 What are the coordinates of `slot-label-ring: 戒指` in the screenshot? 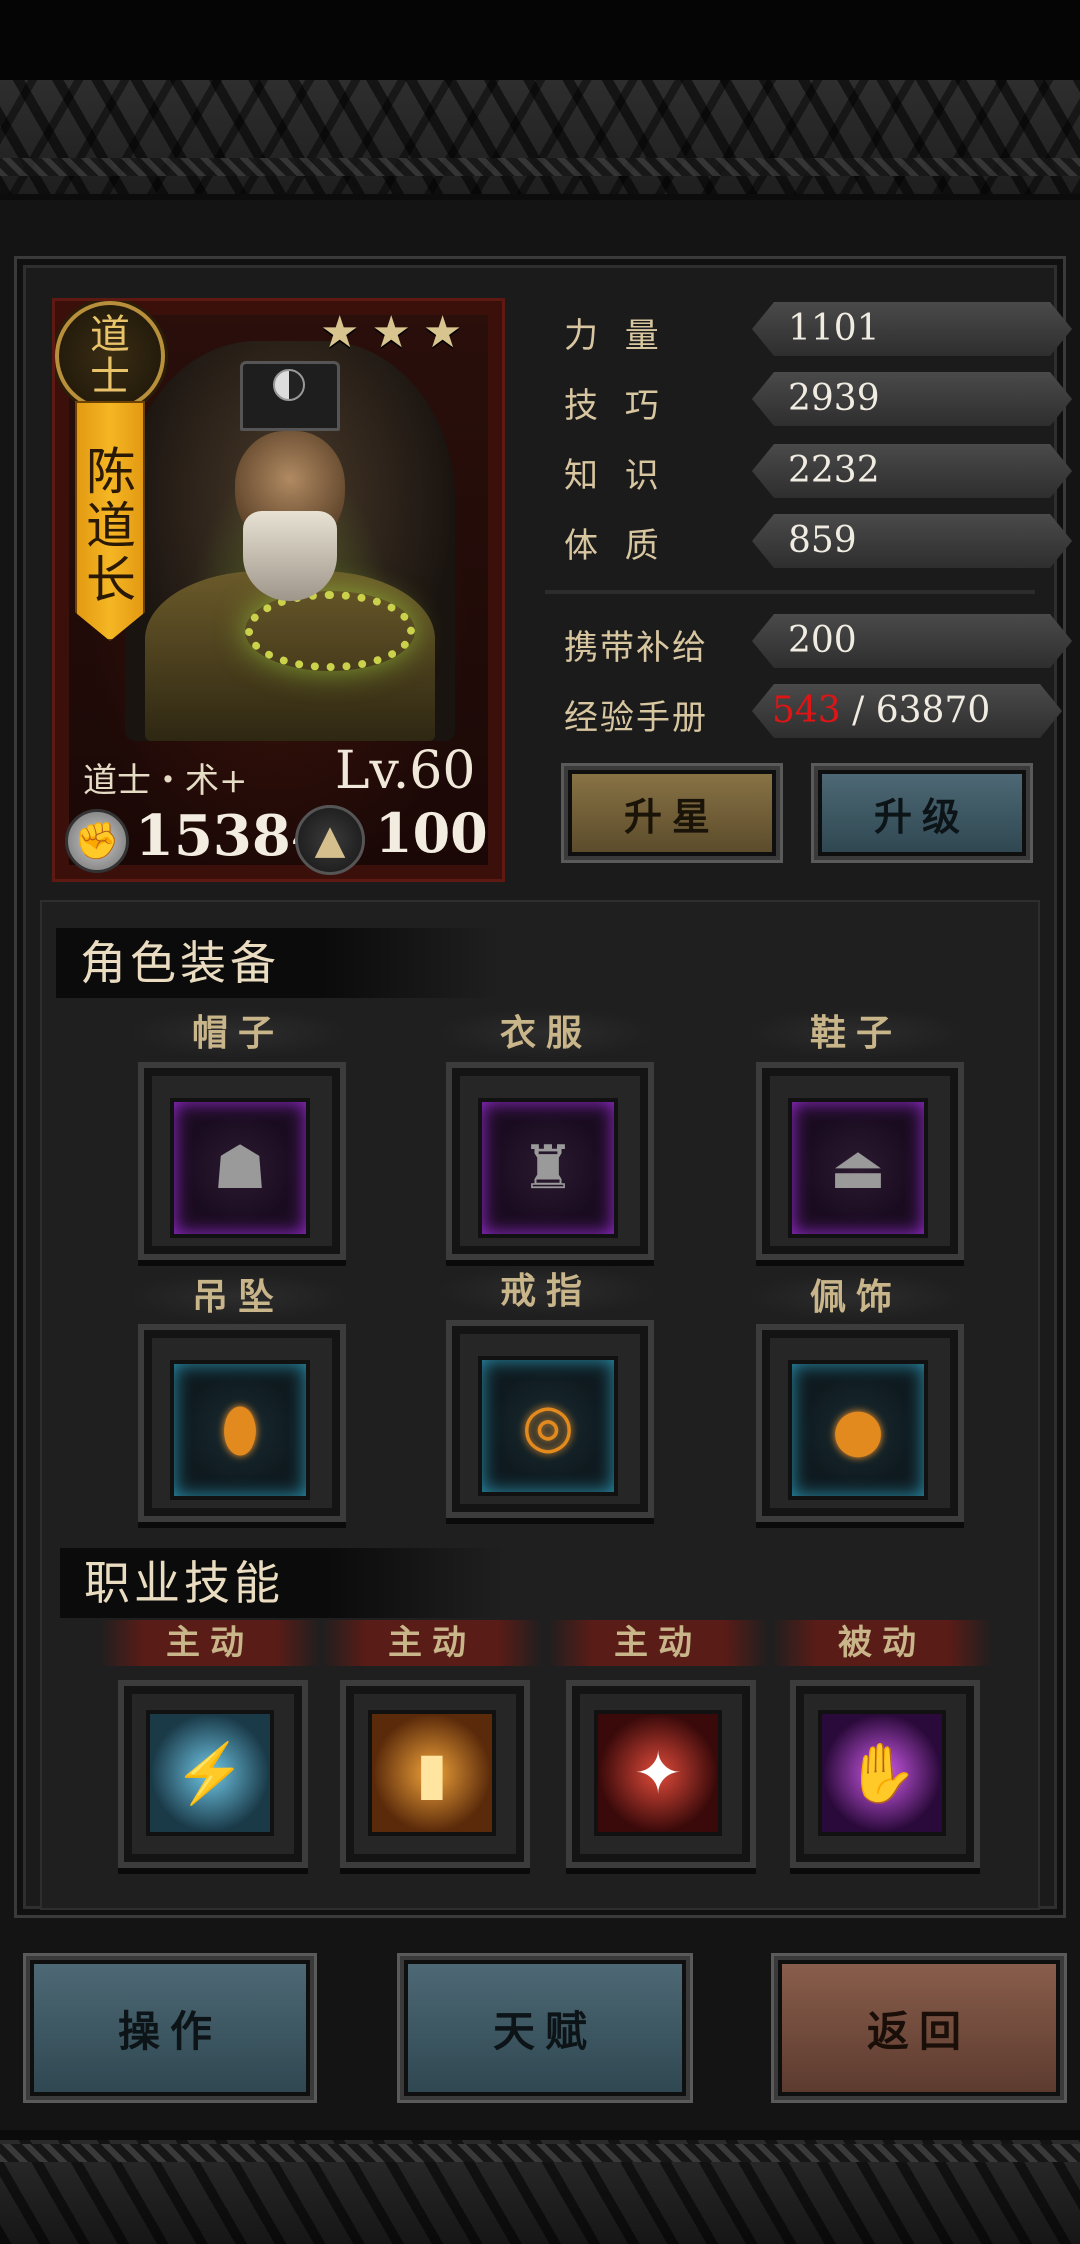 It's located at (546, 1291).